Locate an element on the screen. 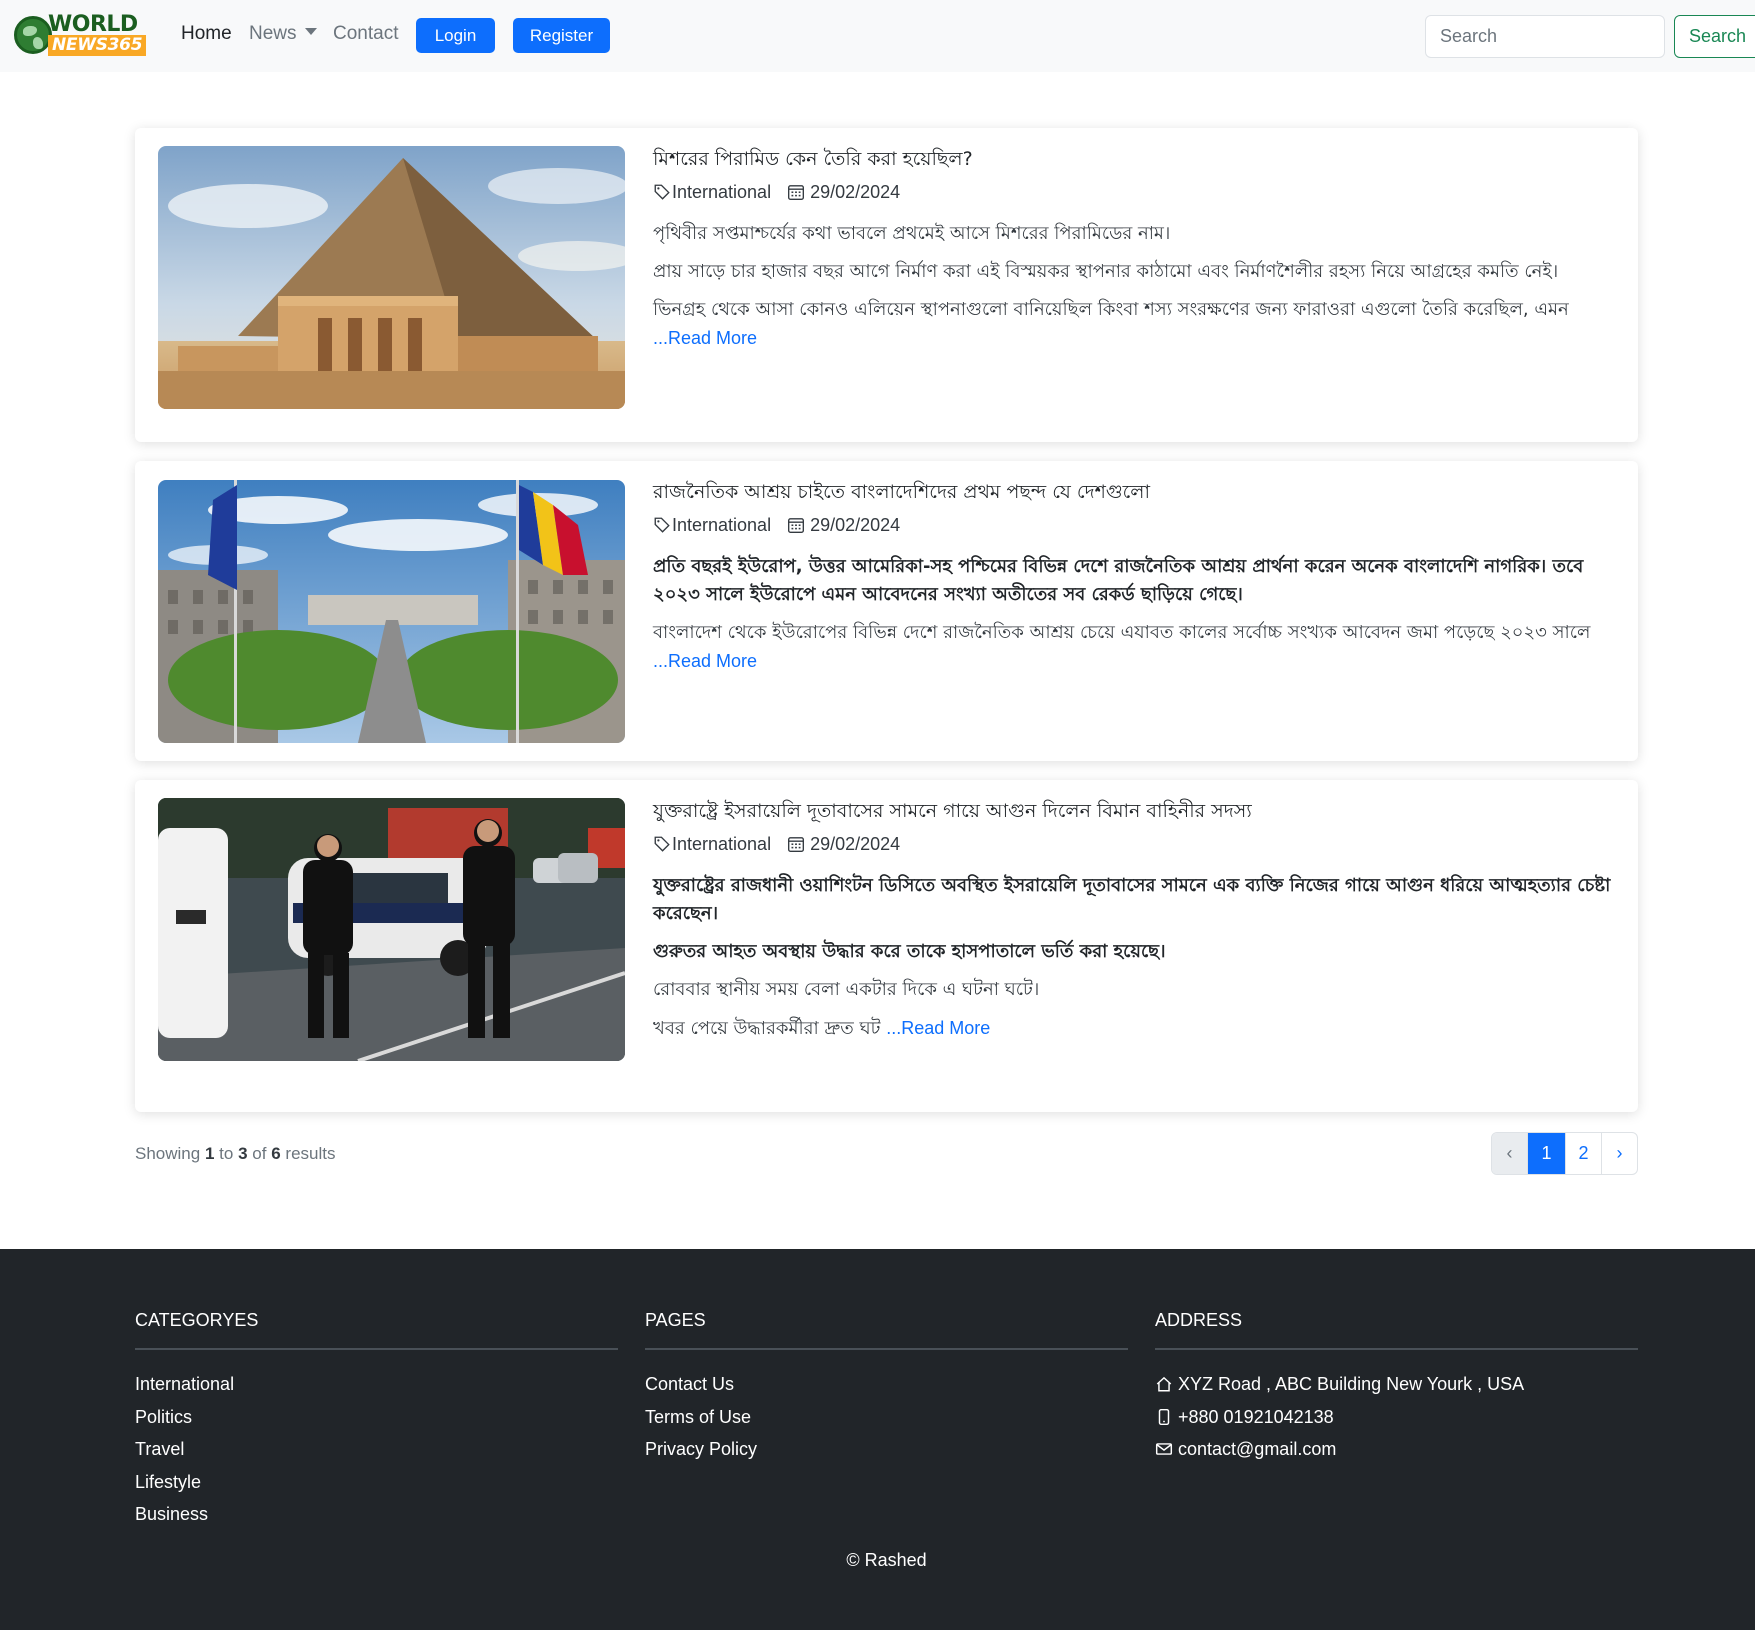 Image resolution: width=1755 pixels, height=1630 pixels. pyramid-photo is located at coordinates (391, 277).